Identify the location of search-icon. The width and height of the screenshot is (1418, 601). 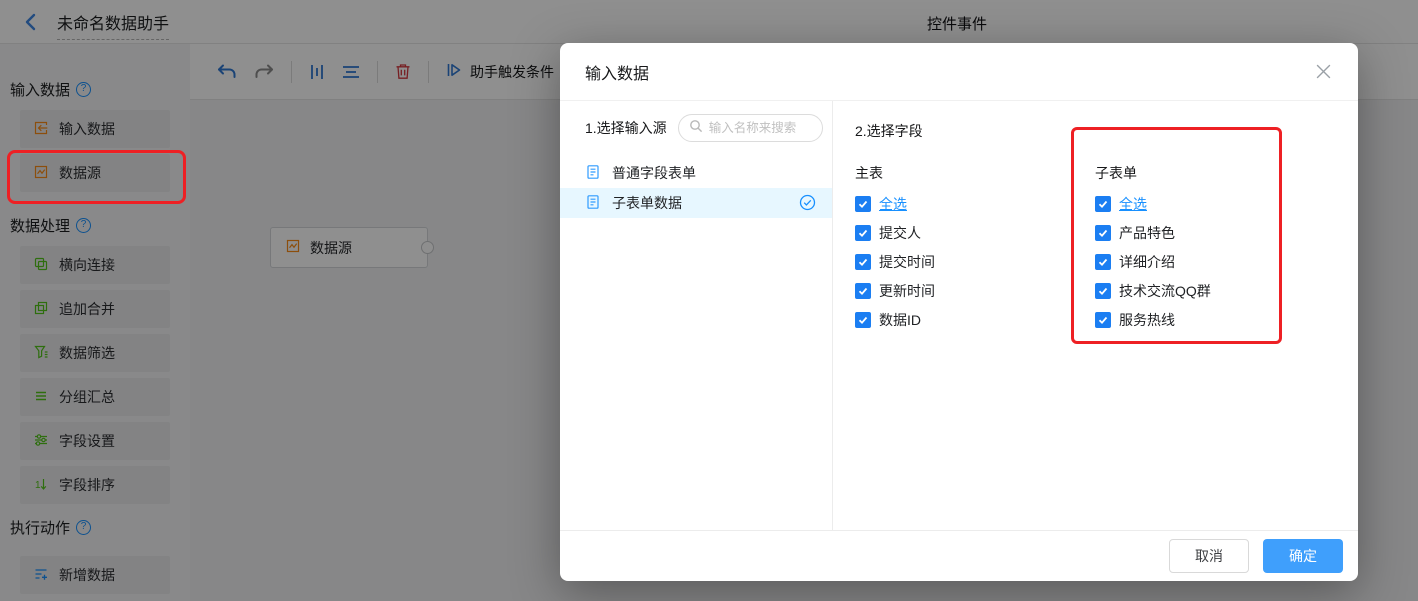
(696, 128).